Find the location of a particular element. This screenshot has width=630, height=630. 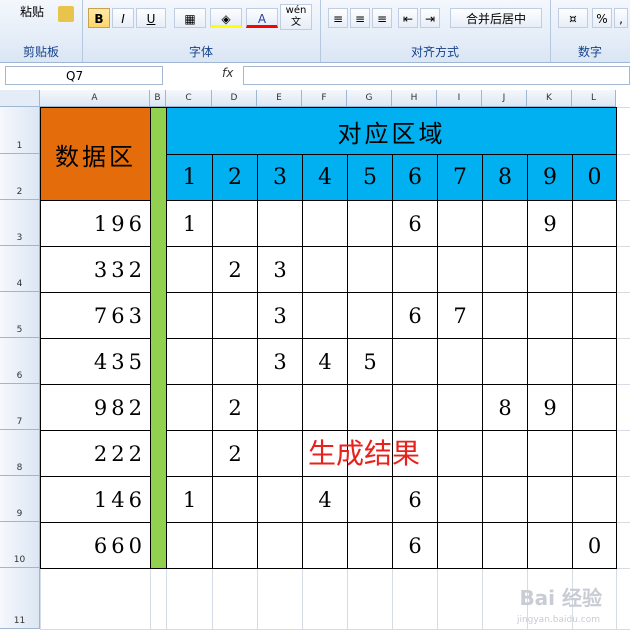

result-cell: 0 is located at coordinates (594, 545).